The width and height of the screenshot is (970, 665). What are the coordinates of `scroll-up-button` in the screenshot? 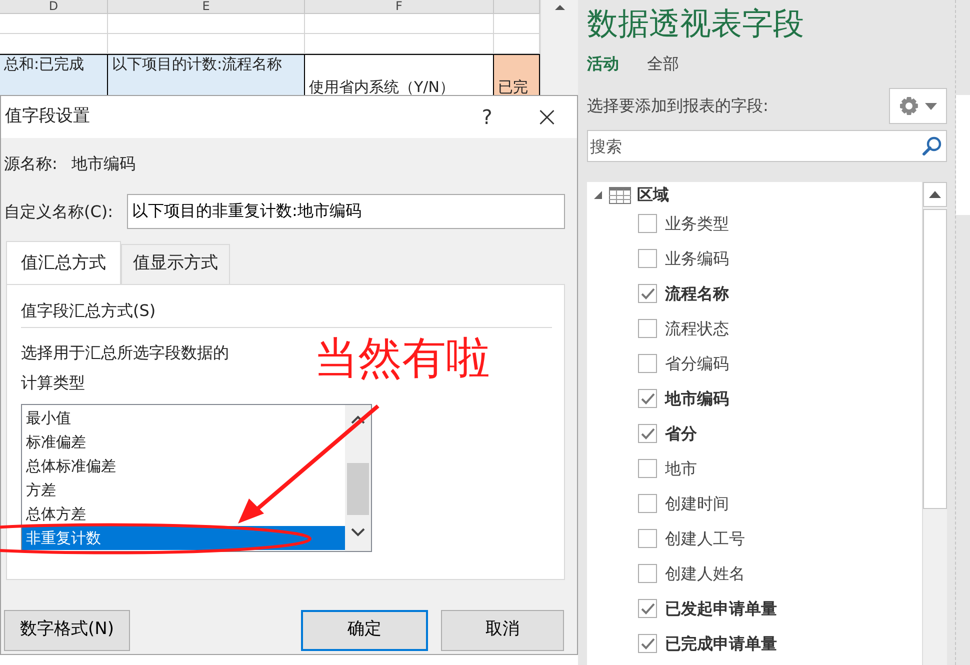 It's located at (935, 194).